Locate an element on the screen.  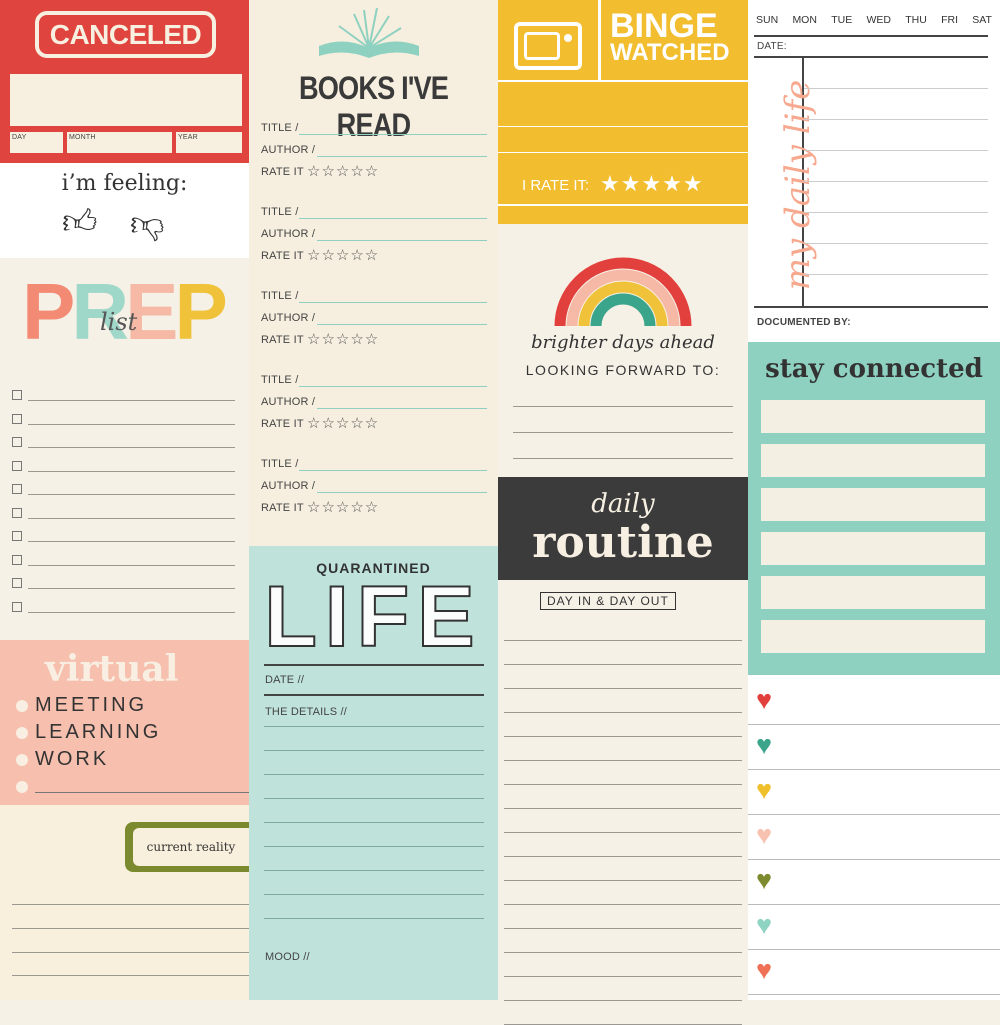
day-thu: THU is located at coordinates (916, 20).